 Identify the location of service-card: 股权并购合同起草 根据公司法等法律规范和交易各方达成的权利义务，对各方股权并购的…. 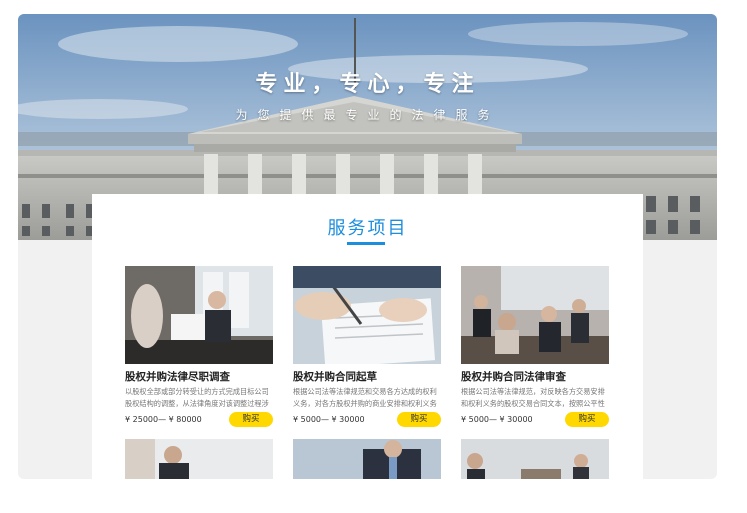
(367, 347).